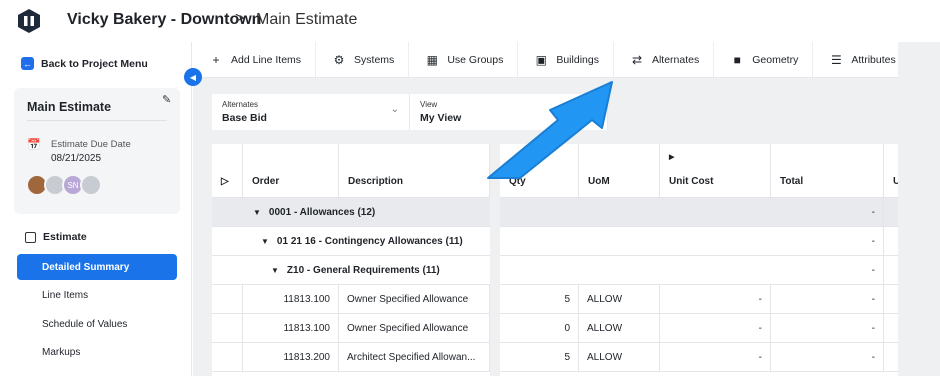 The height and width of the screenshot is (376, 940). Describe the element at coordinates (827, 171) in the screenshot. I see `column-header-total: Total` at that location.